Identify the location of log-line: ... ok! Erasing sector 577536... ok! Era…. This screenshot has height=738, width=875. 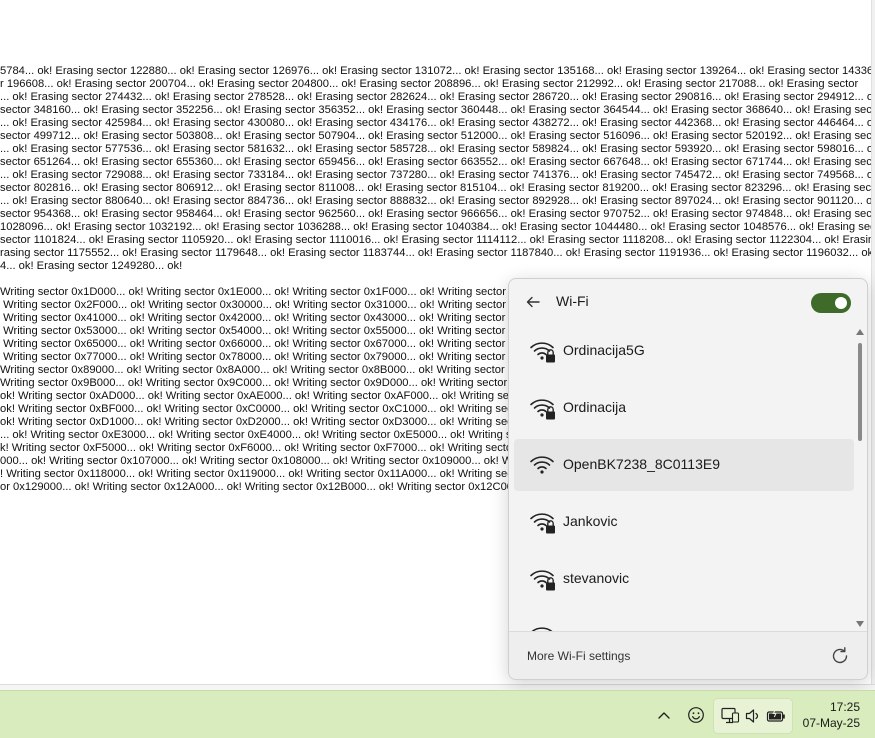
(437, 149).